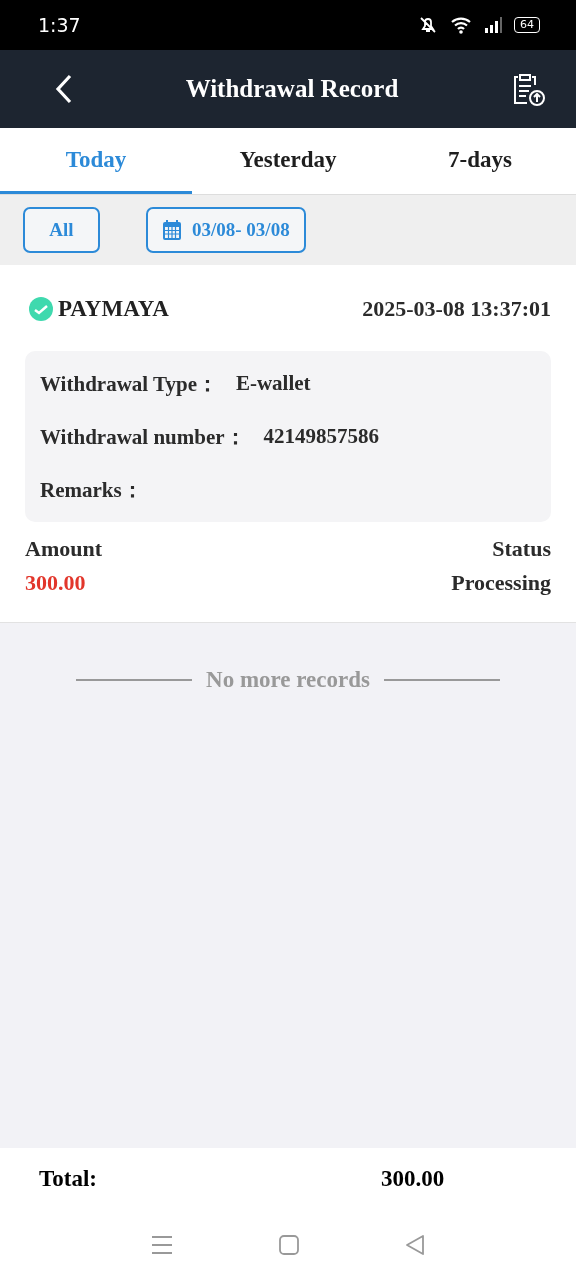 This screenshot has width=576, height=1280. What do you see at coordinates (41, 309) in the screenshot?
I see `provider-logo-icon` at bounding box center [41, 309].